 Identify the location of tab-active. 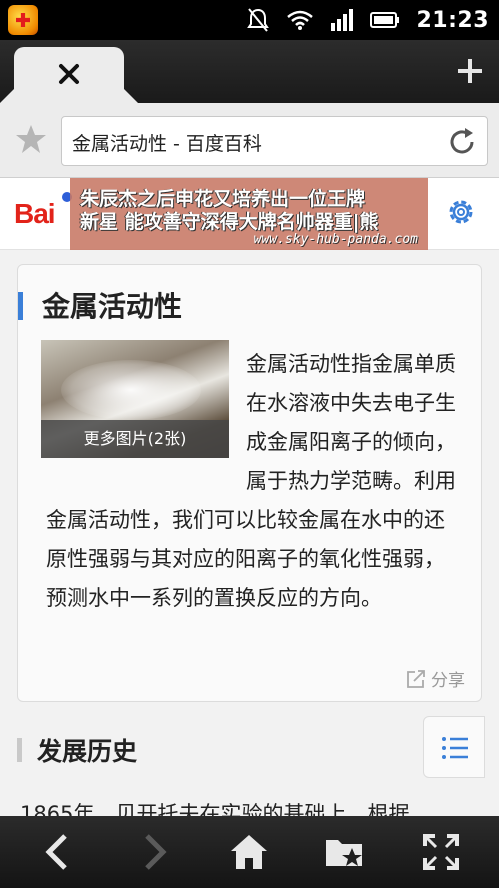
(69, 75).